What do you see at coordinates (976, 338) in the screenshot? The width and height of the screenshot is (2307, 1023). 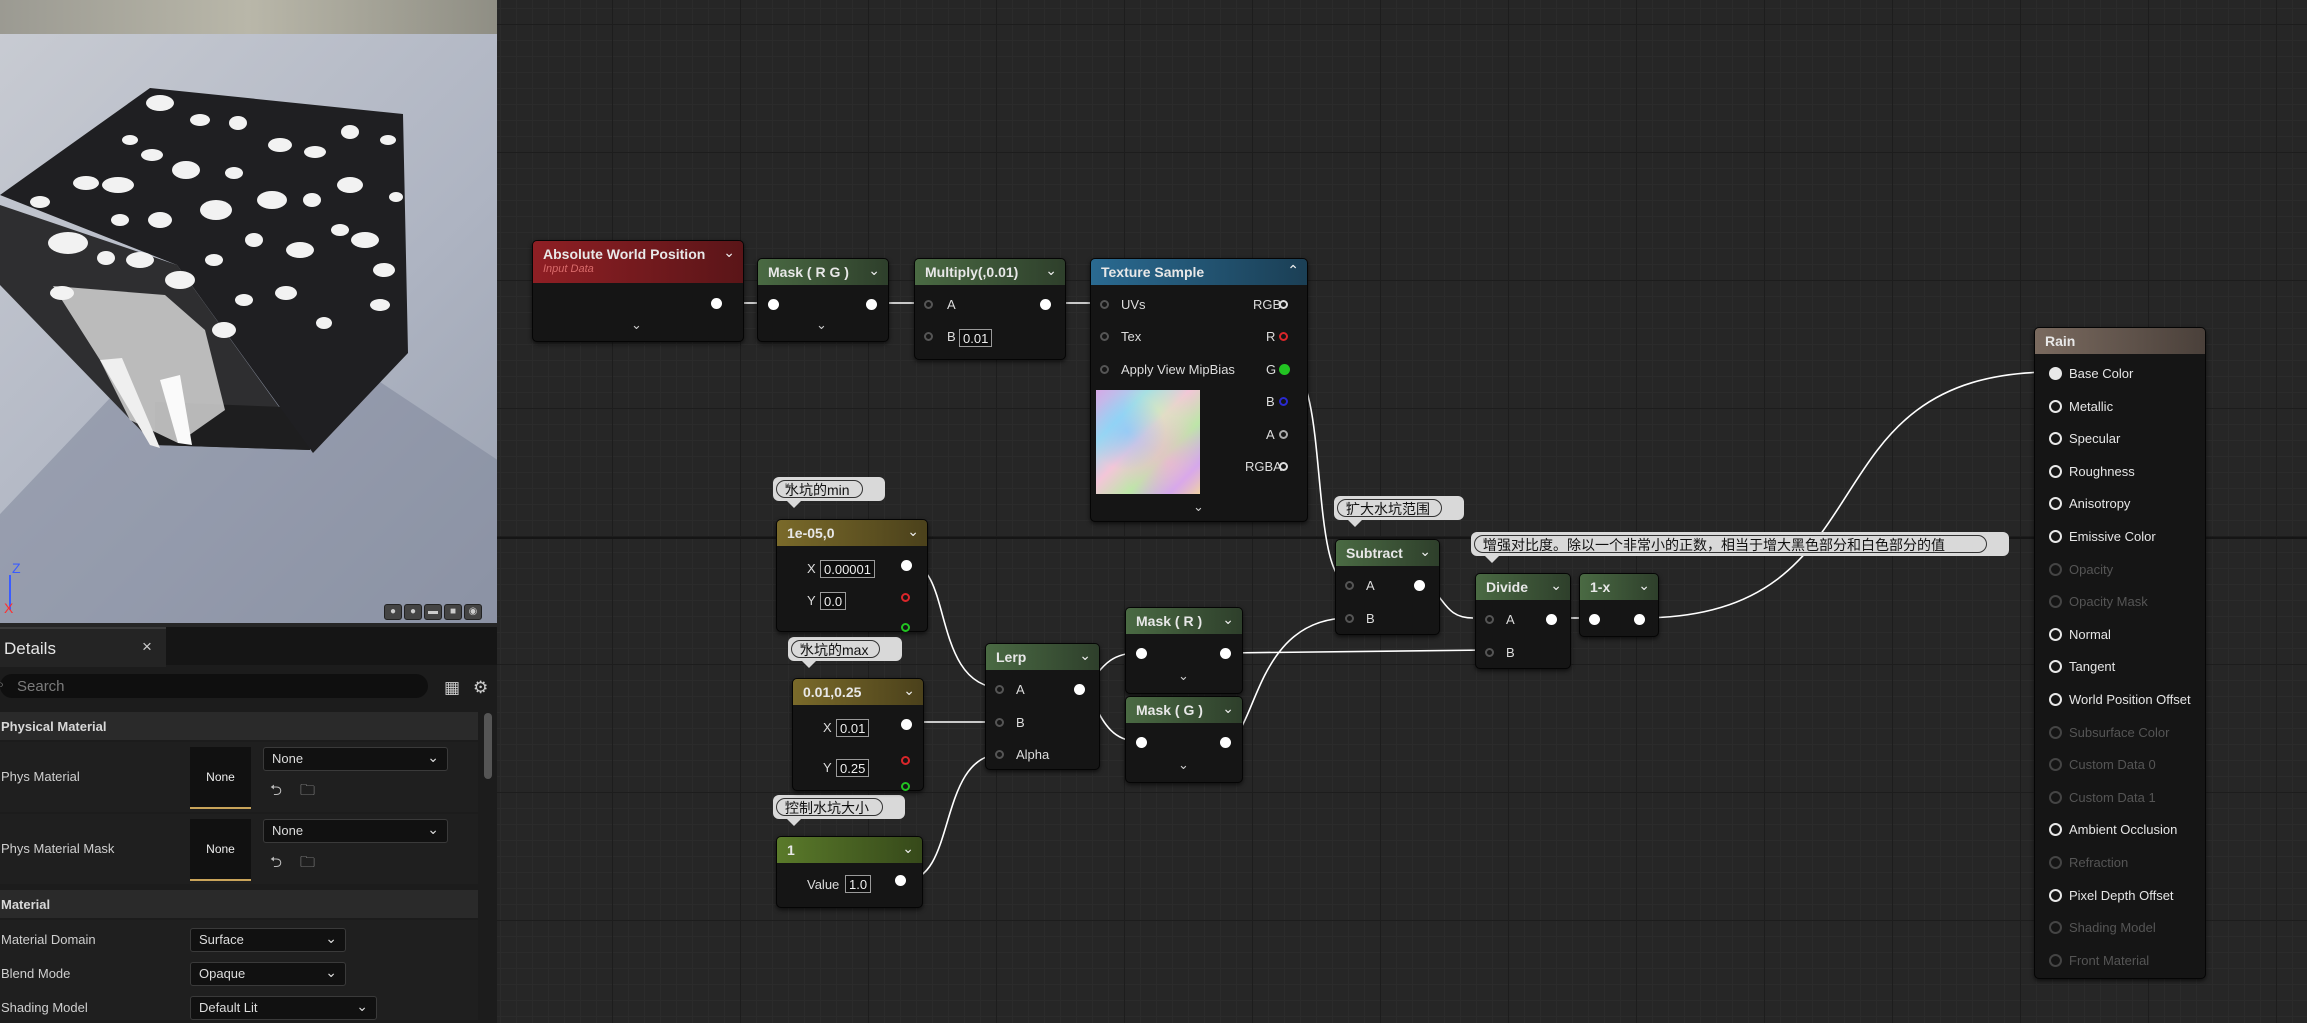 I see `b-value-field: 0.01` at bounding box center [976, 338].